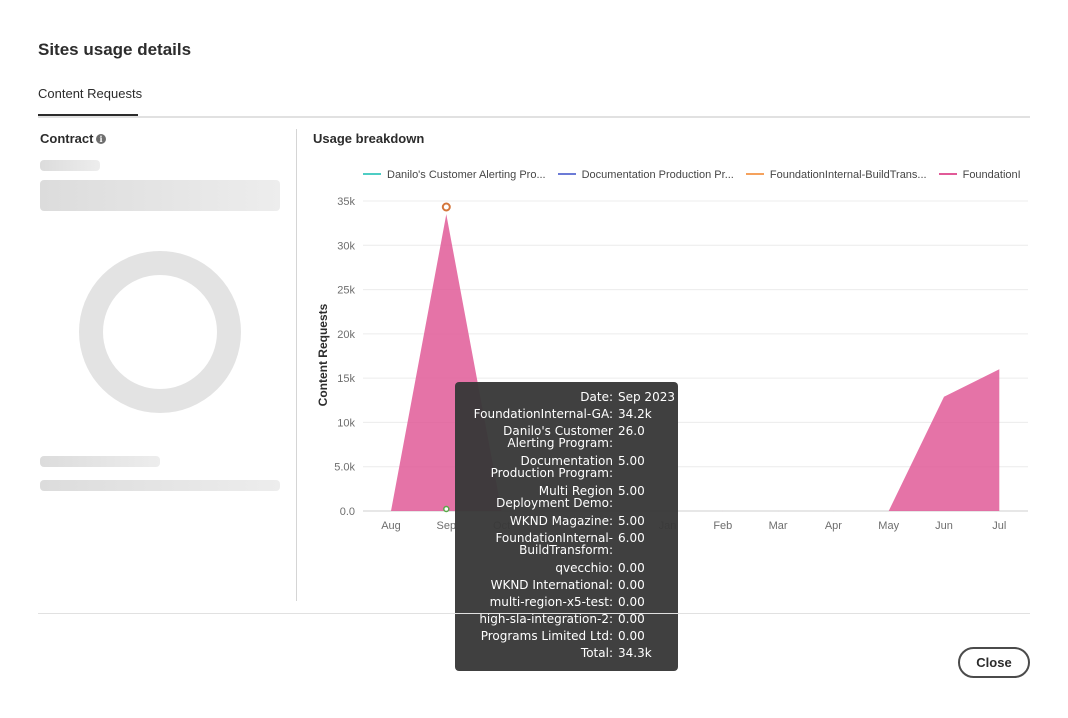 Image resolution: width=1068 pixels, height=718 pixels. I want to click on x-tick-label: Jul, so click(999, 526).